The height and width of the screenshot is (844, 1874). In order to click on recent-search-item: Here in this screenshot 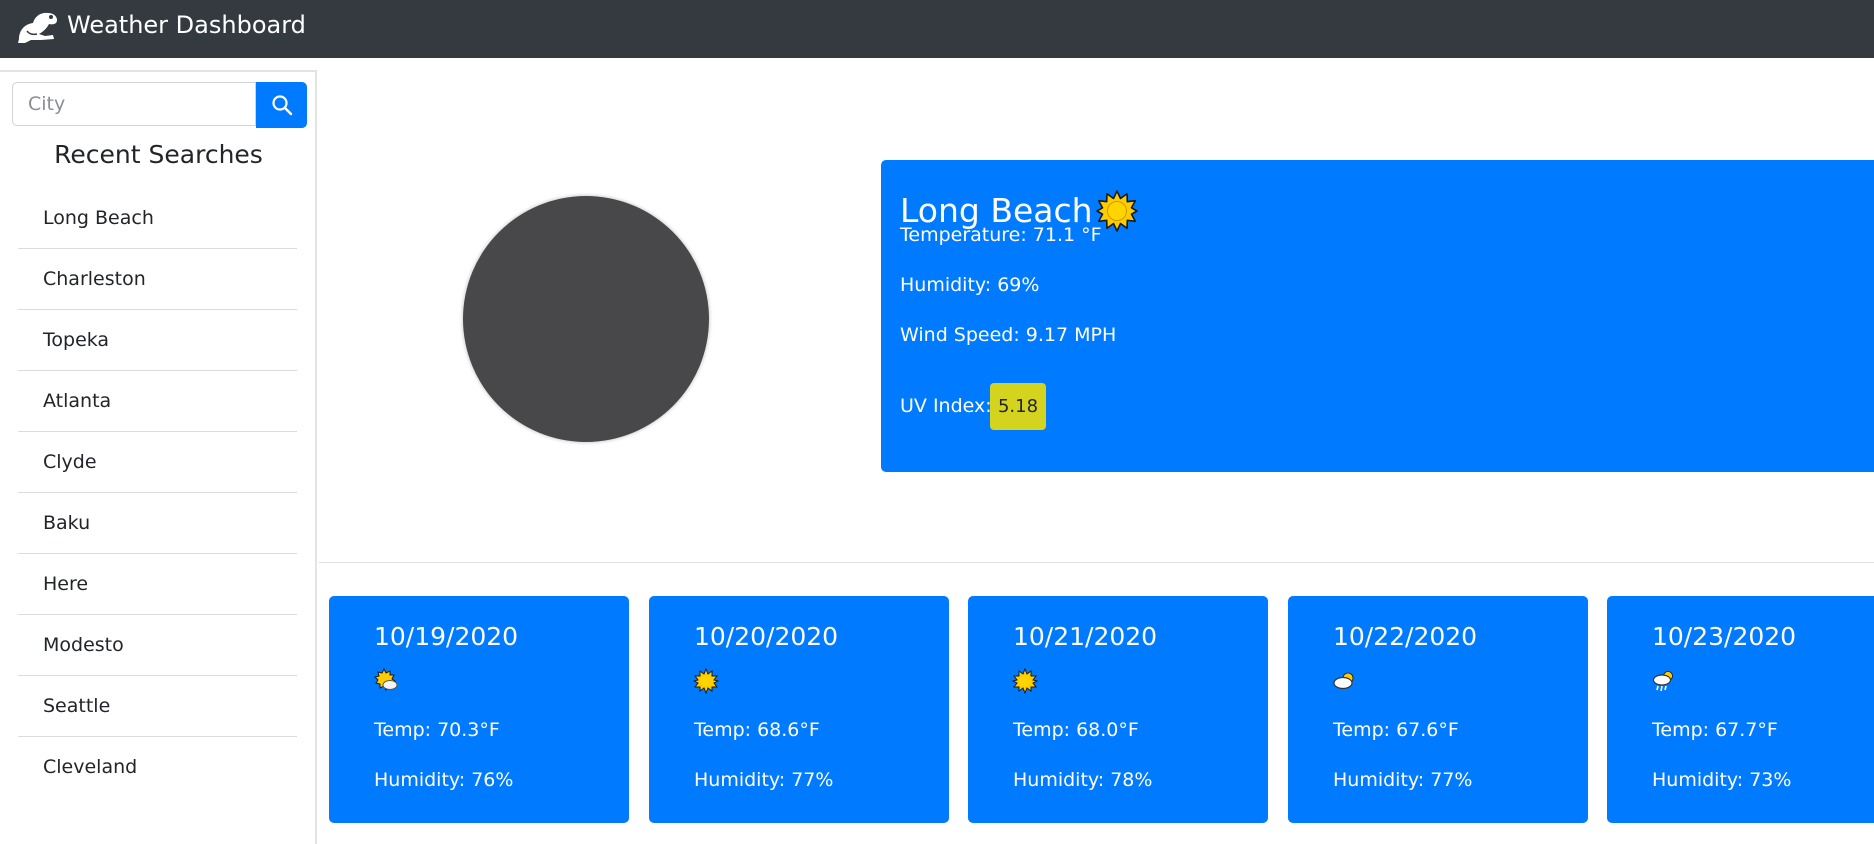, I will do `click(157, 584)`.